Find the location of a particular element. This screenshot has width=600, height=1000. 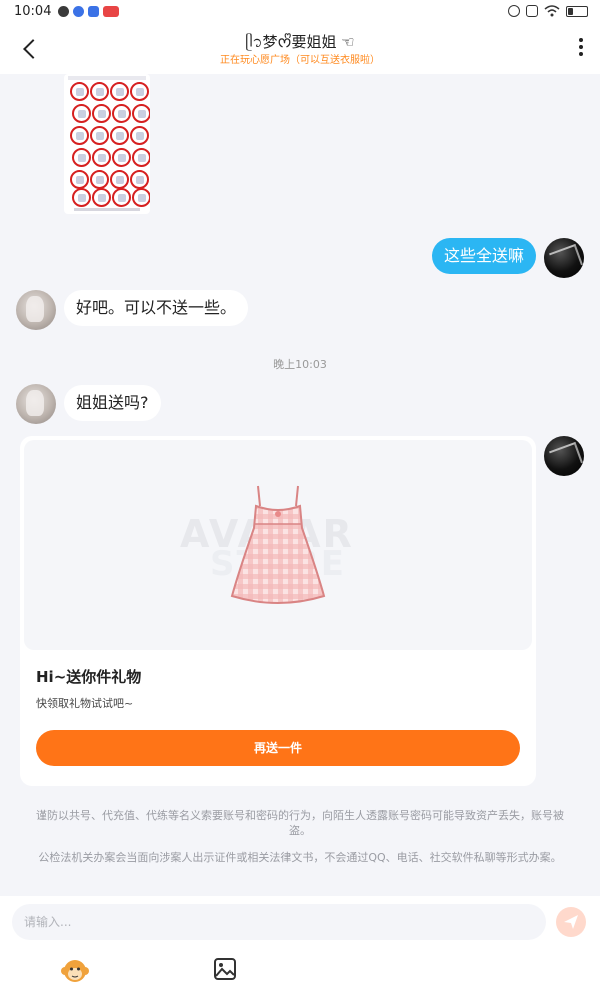

message-icon is located at coordinates (93, 11).